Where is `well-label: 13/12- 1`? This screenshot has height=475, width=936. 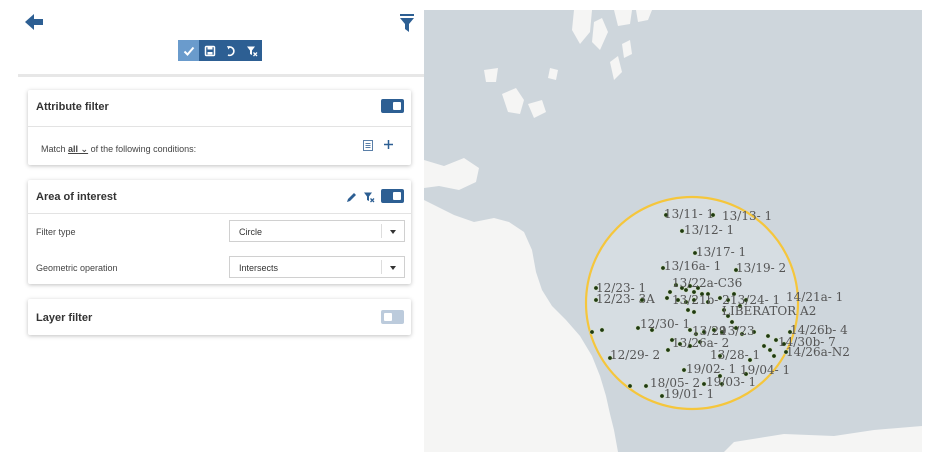
well-label: 13/12- 1 is located at coordinates (709, 230).